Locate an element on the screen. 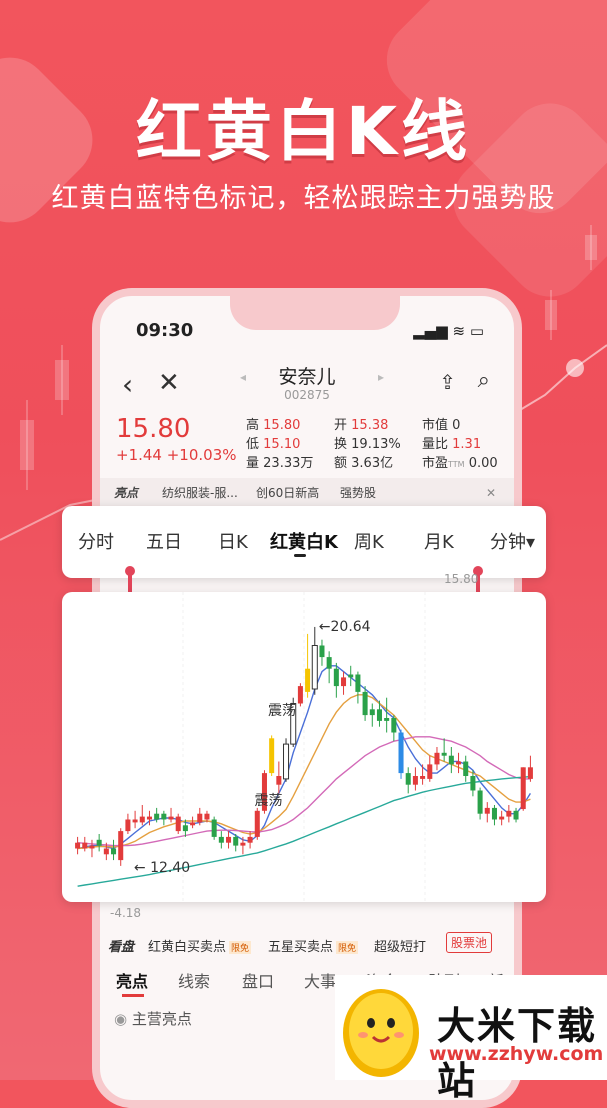  chart-annotation-2: ← 12.40 is located at coordinates (162, 868).